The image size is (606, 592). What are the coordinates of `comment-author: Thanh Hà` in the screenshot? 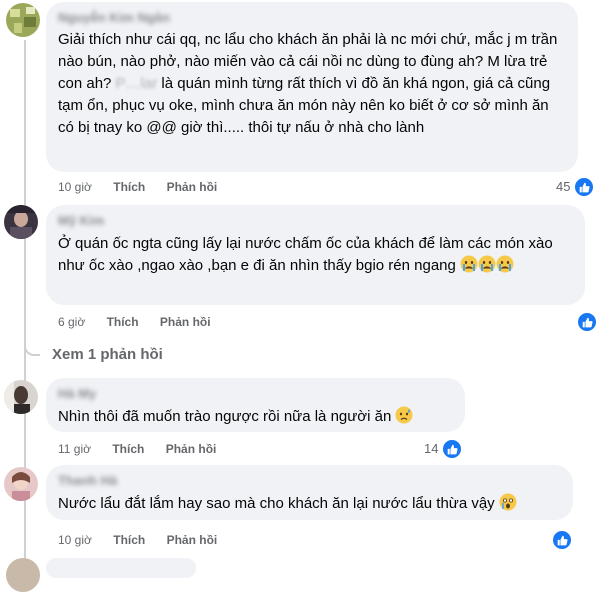 It's located at (309, 481).